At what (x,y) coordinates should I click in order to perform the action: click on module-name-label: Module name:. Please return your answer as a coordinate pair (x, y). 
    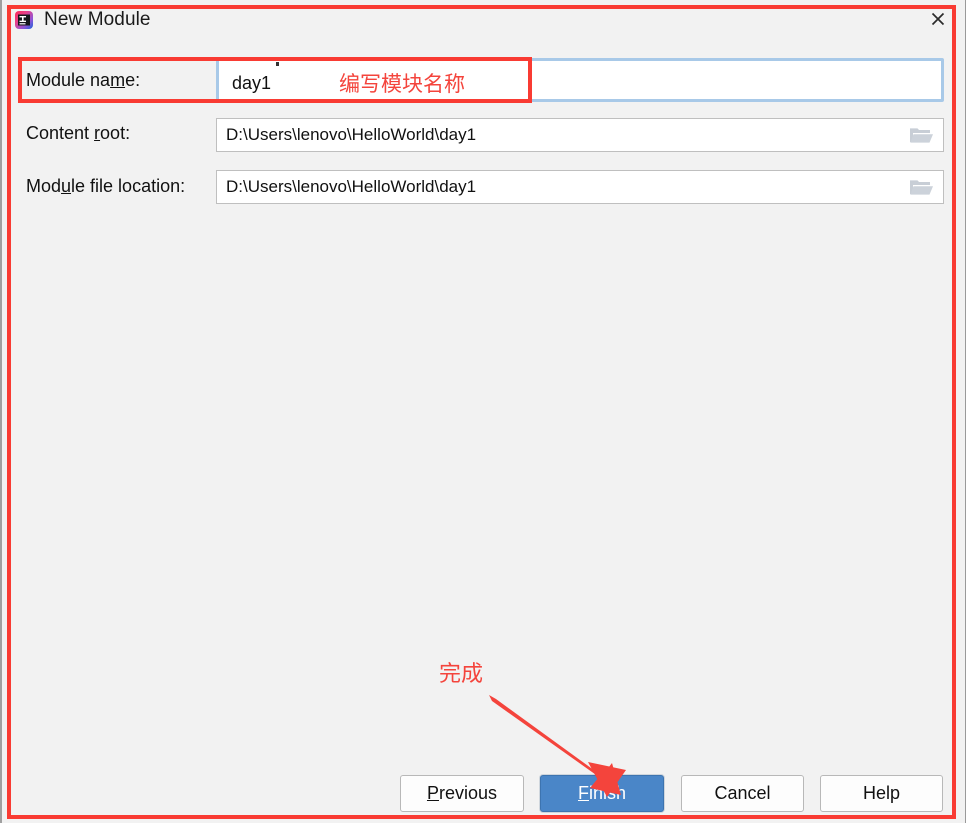
    Looking at the image, I should click on (83, 80).